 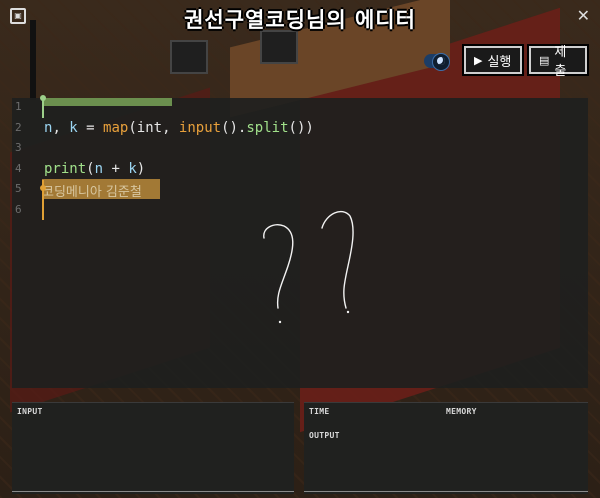 I want to click on moon-icon, so click(x=441, y=62).